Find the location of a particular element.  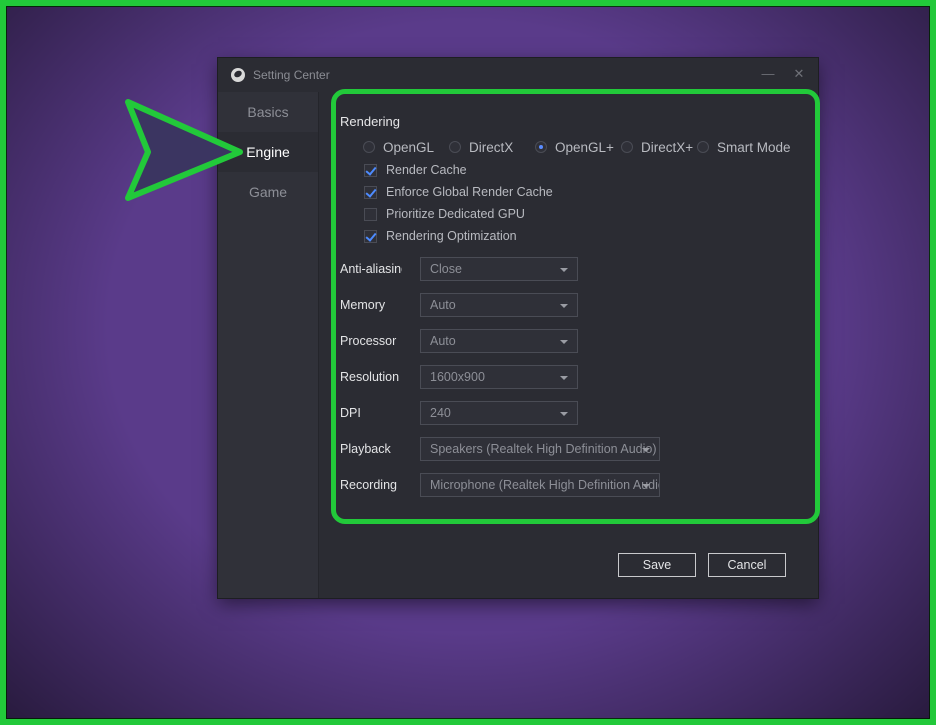

app-logo-icon is located at coordinates (238, 75).